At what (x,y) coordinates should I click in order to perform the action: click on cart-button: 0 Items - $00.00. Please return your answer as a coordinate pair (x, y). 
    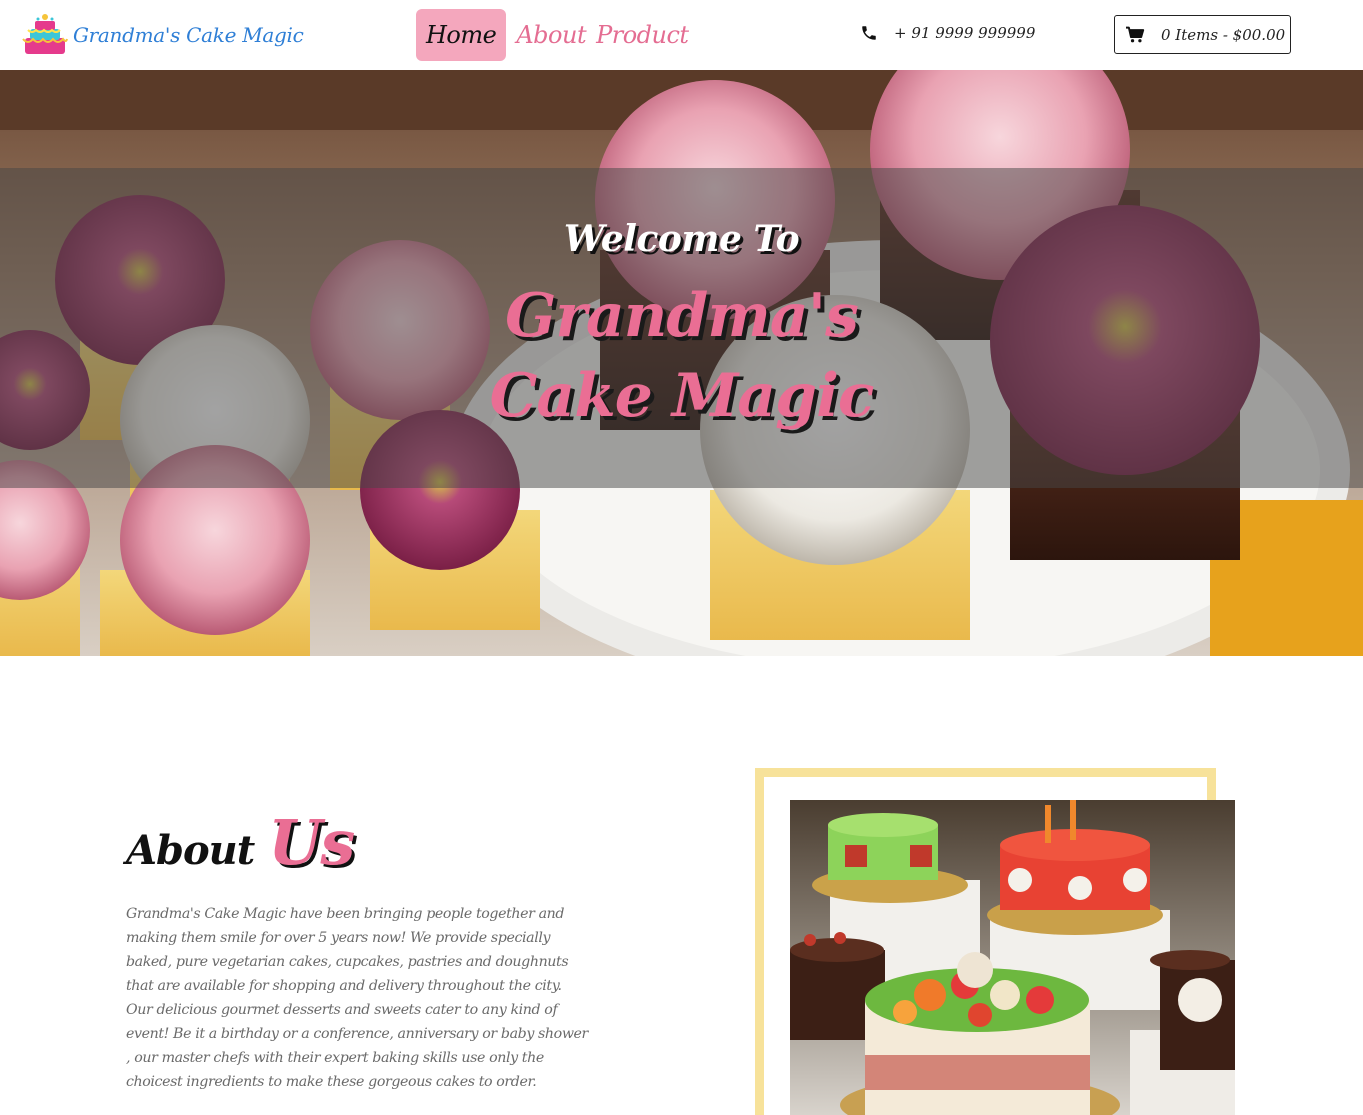
    Looking at the image, I should click on (1202, 34).